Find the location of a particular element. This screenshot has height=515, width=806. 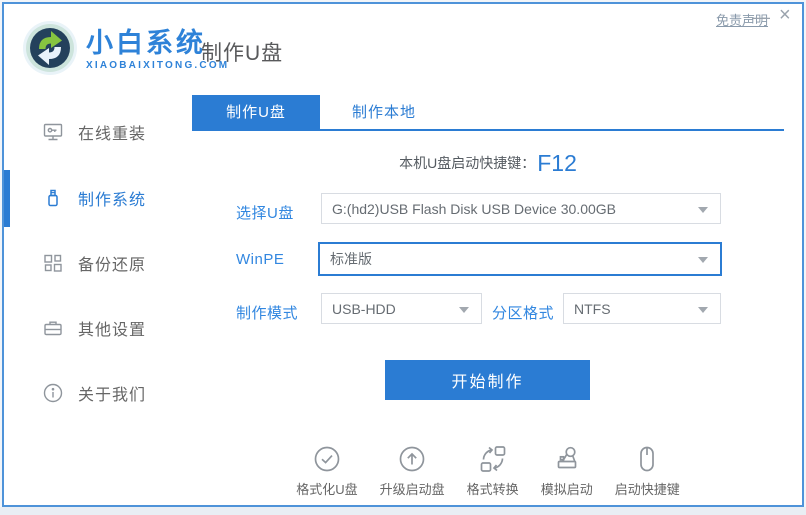

partition-format-value: NTFS is located at coordinates (592, 308).